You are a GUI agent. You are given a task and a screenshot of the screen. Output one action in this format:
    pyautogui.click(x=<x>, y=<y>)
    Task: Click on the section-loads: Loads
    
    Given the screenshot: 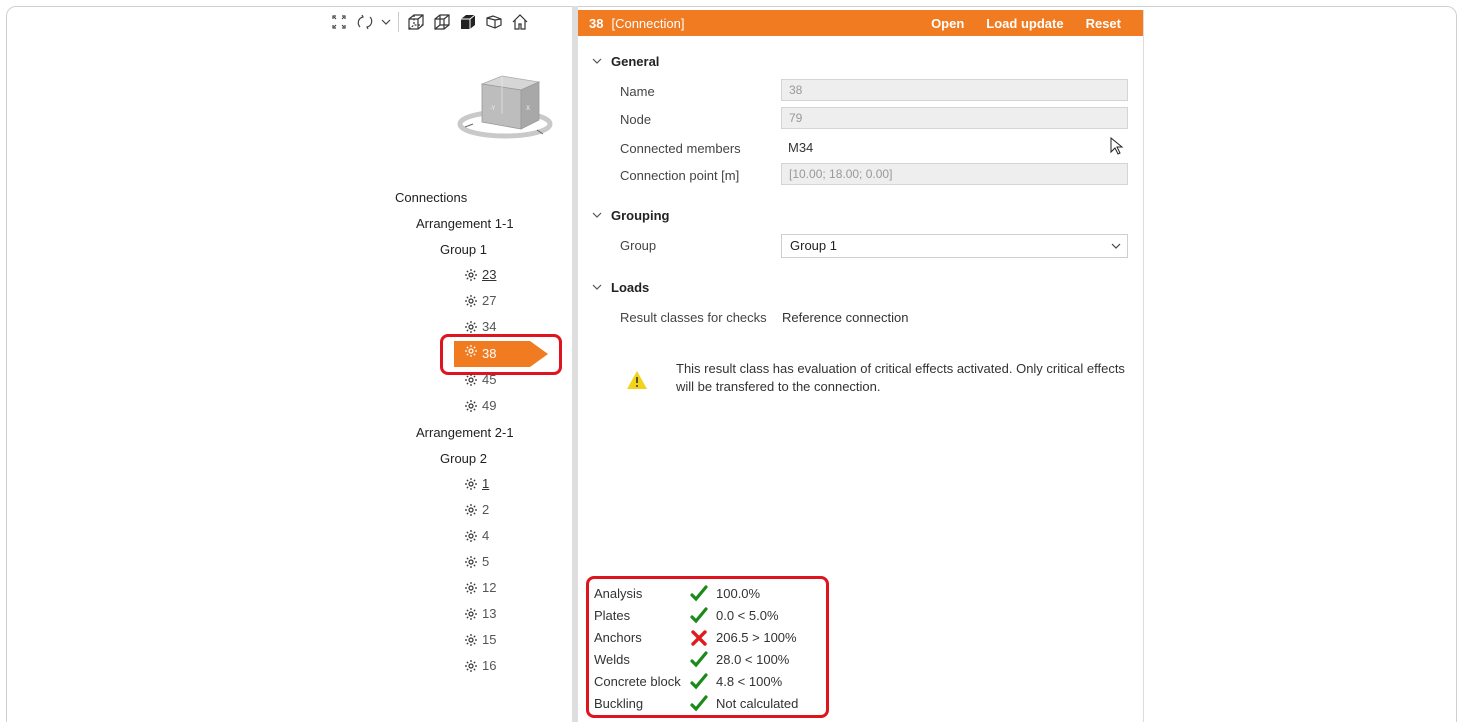 What is the action you would take?
    pyautogui.click(x=620, y=287)
    